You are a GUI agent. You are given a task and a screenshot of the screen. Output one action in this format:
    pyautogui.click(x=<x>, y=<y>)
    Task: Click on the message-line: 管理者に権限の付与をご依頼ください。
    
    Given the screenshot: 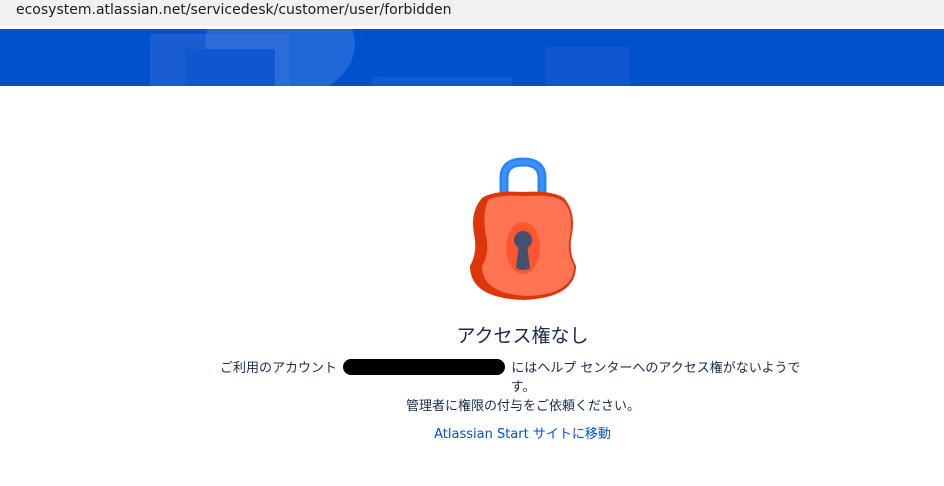 What is the action you would take?
    pyautogui.click(x=522, y=406)
    